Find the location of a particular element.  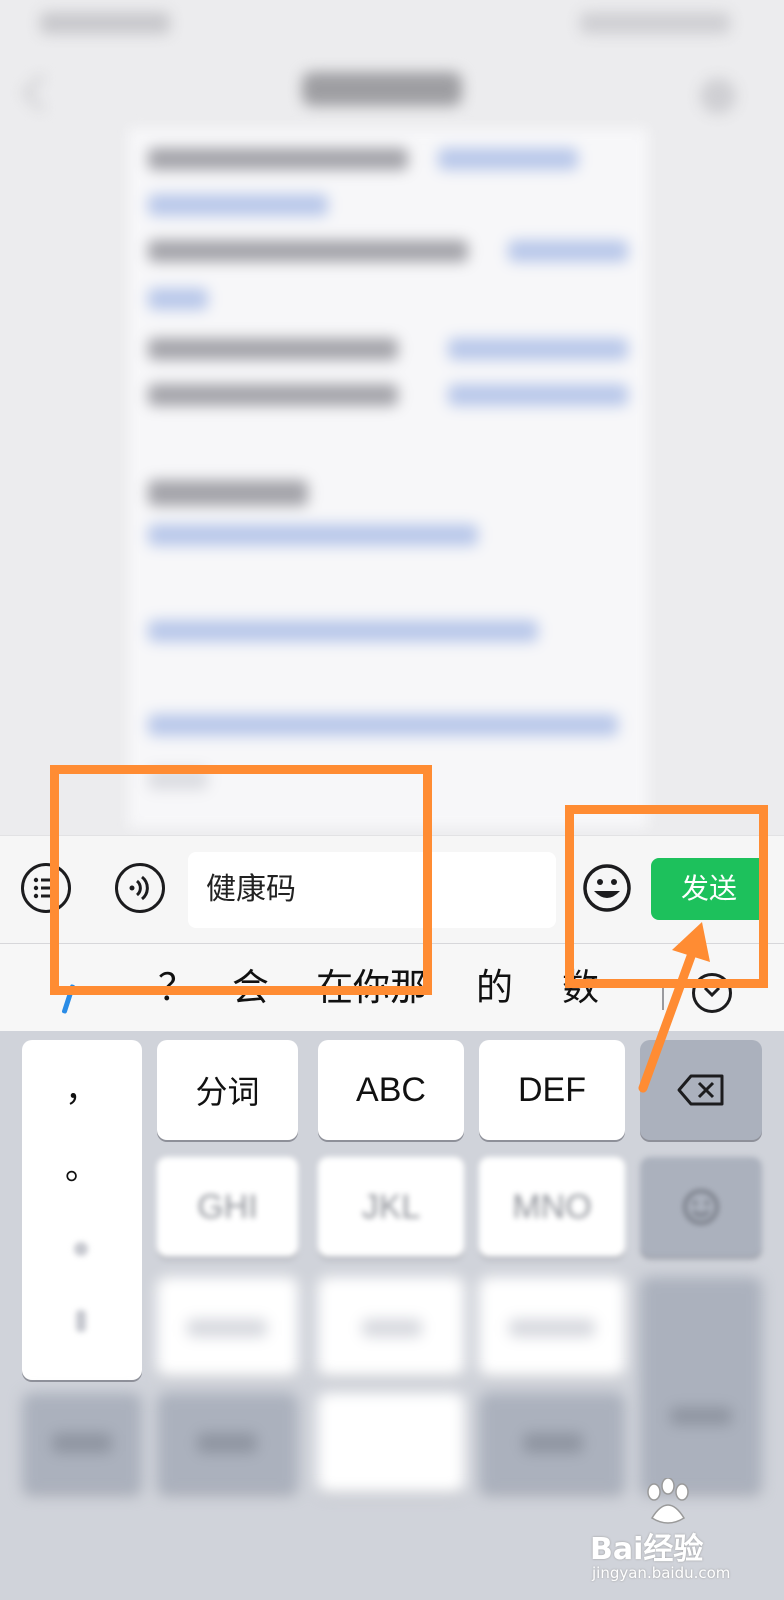

watermark-domain: jingyan.baidu.com is located at coordinates (661, 1573).